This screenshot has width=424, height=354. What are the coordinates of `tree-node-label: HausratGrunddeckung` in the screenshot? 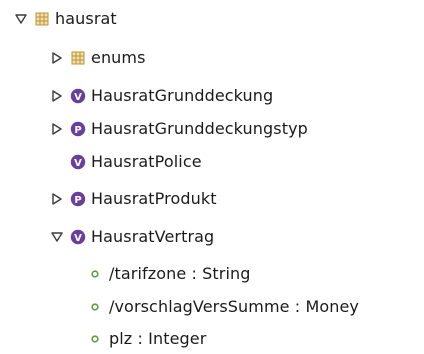 It's located at (182, 95).